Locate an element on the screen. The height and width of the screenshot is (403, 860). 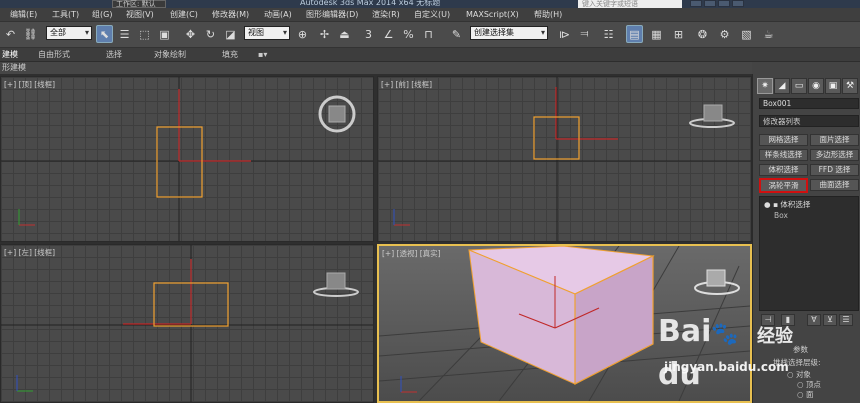
workspace-dropdown: 工作区: 默认 is located at coordinates (139, 4).